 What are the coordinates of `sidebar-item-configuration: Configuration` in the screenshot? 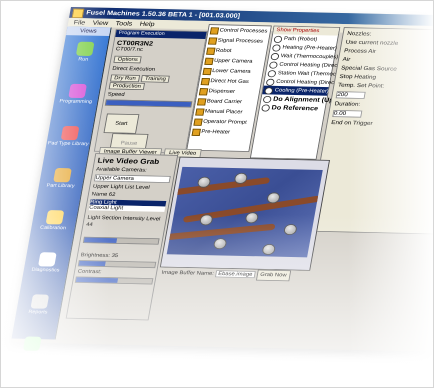 It's located at (30, 354).